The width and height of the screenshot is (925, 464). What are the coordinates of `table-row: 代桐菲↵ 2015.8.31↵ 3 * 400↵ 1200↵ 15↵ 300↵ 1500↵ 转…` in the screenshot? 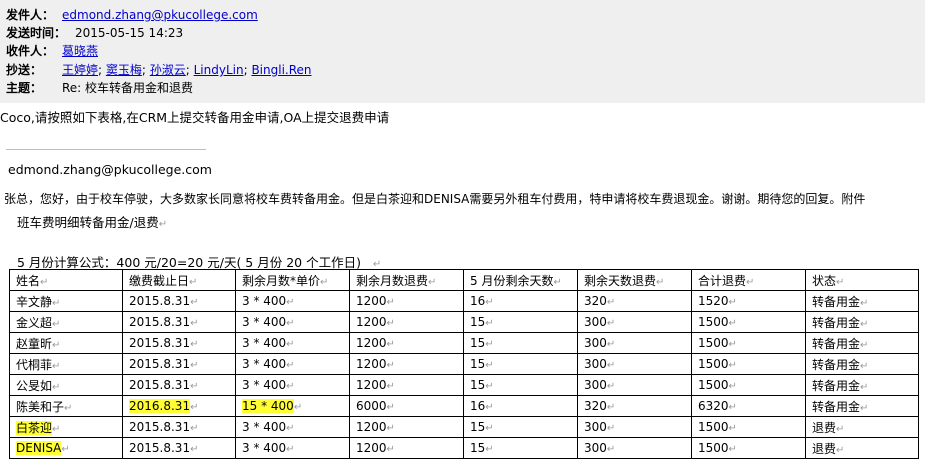 It's located at (464, 364).